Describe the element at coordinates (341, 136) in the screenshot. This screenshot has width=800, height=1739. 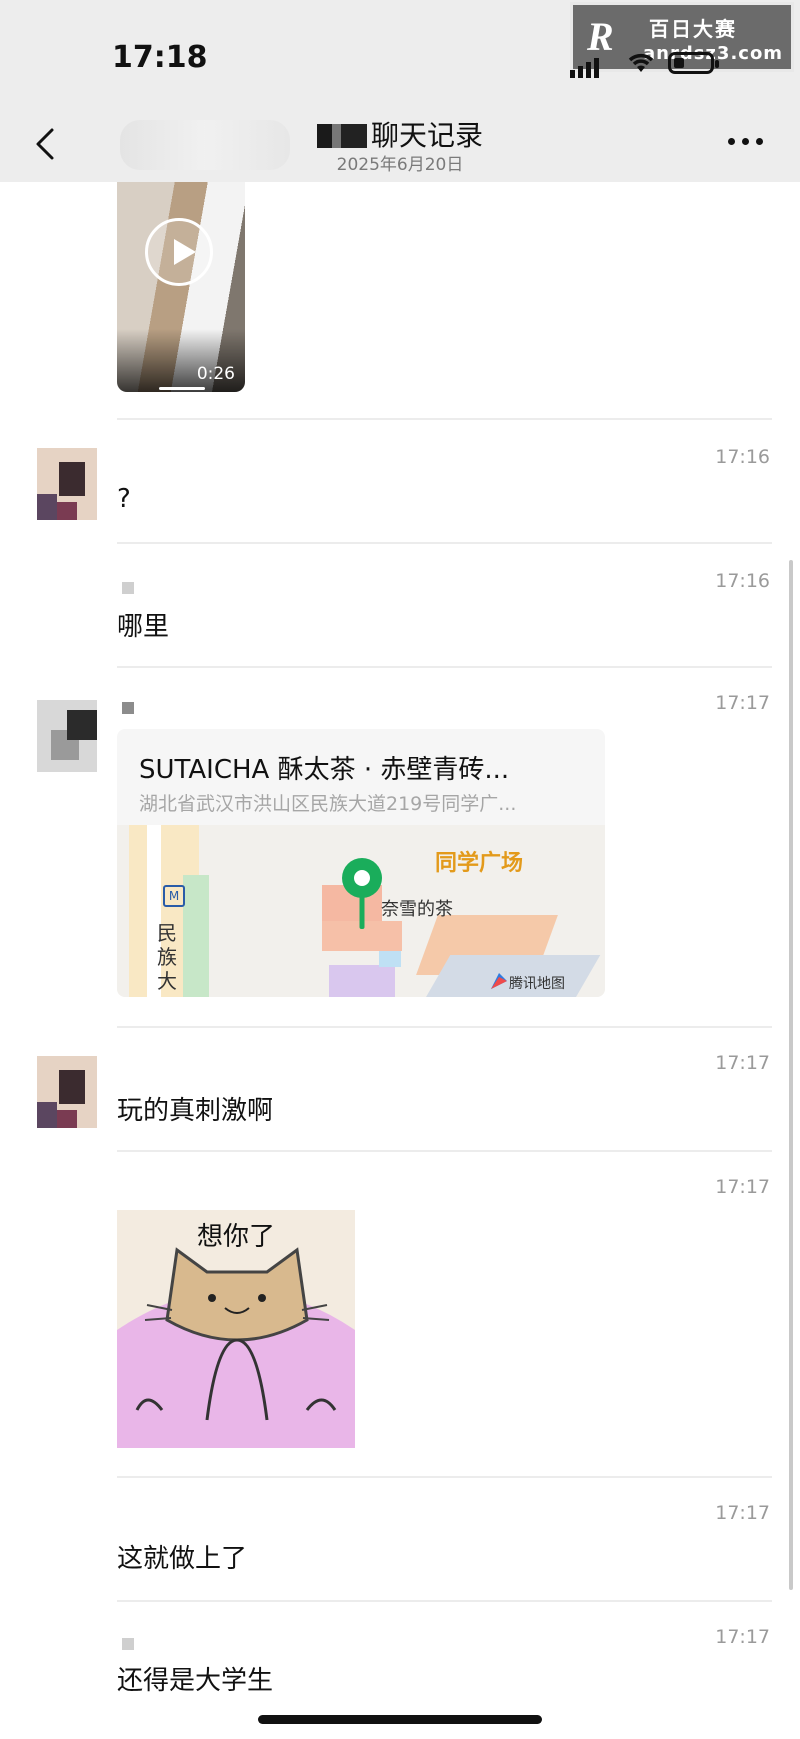
I see `redacted-name` at that location.